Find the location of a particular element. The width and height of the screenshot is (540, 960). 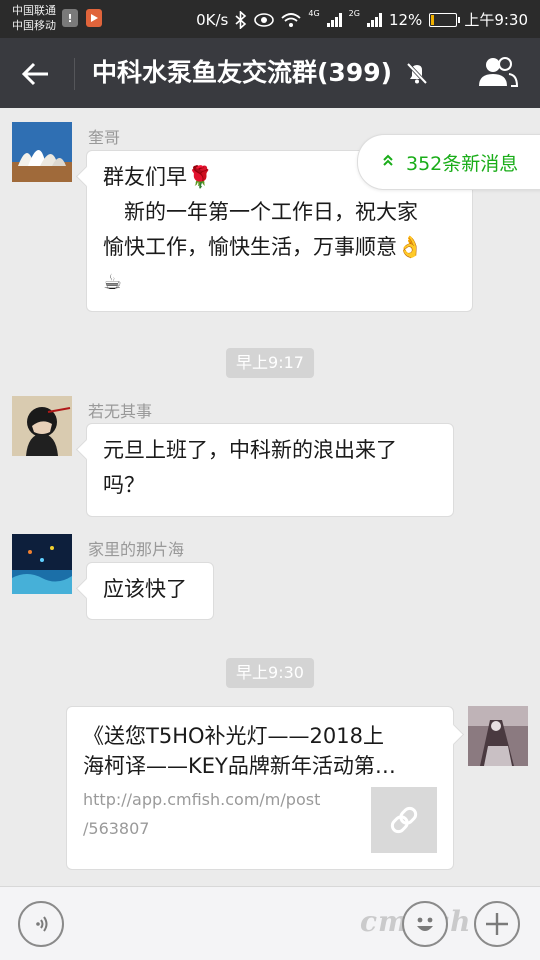

new-messages-button: 352条新消息 is located at coordinates (448, 162).